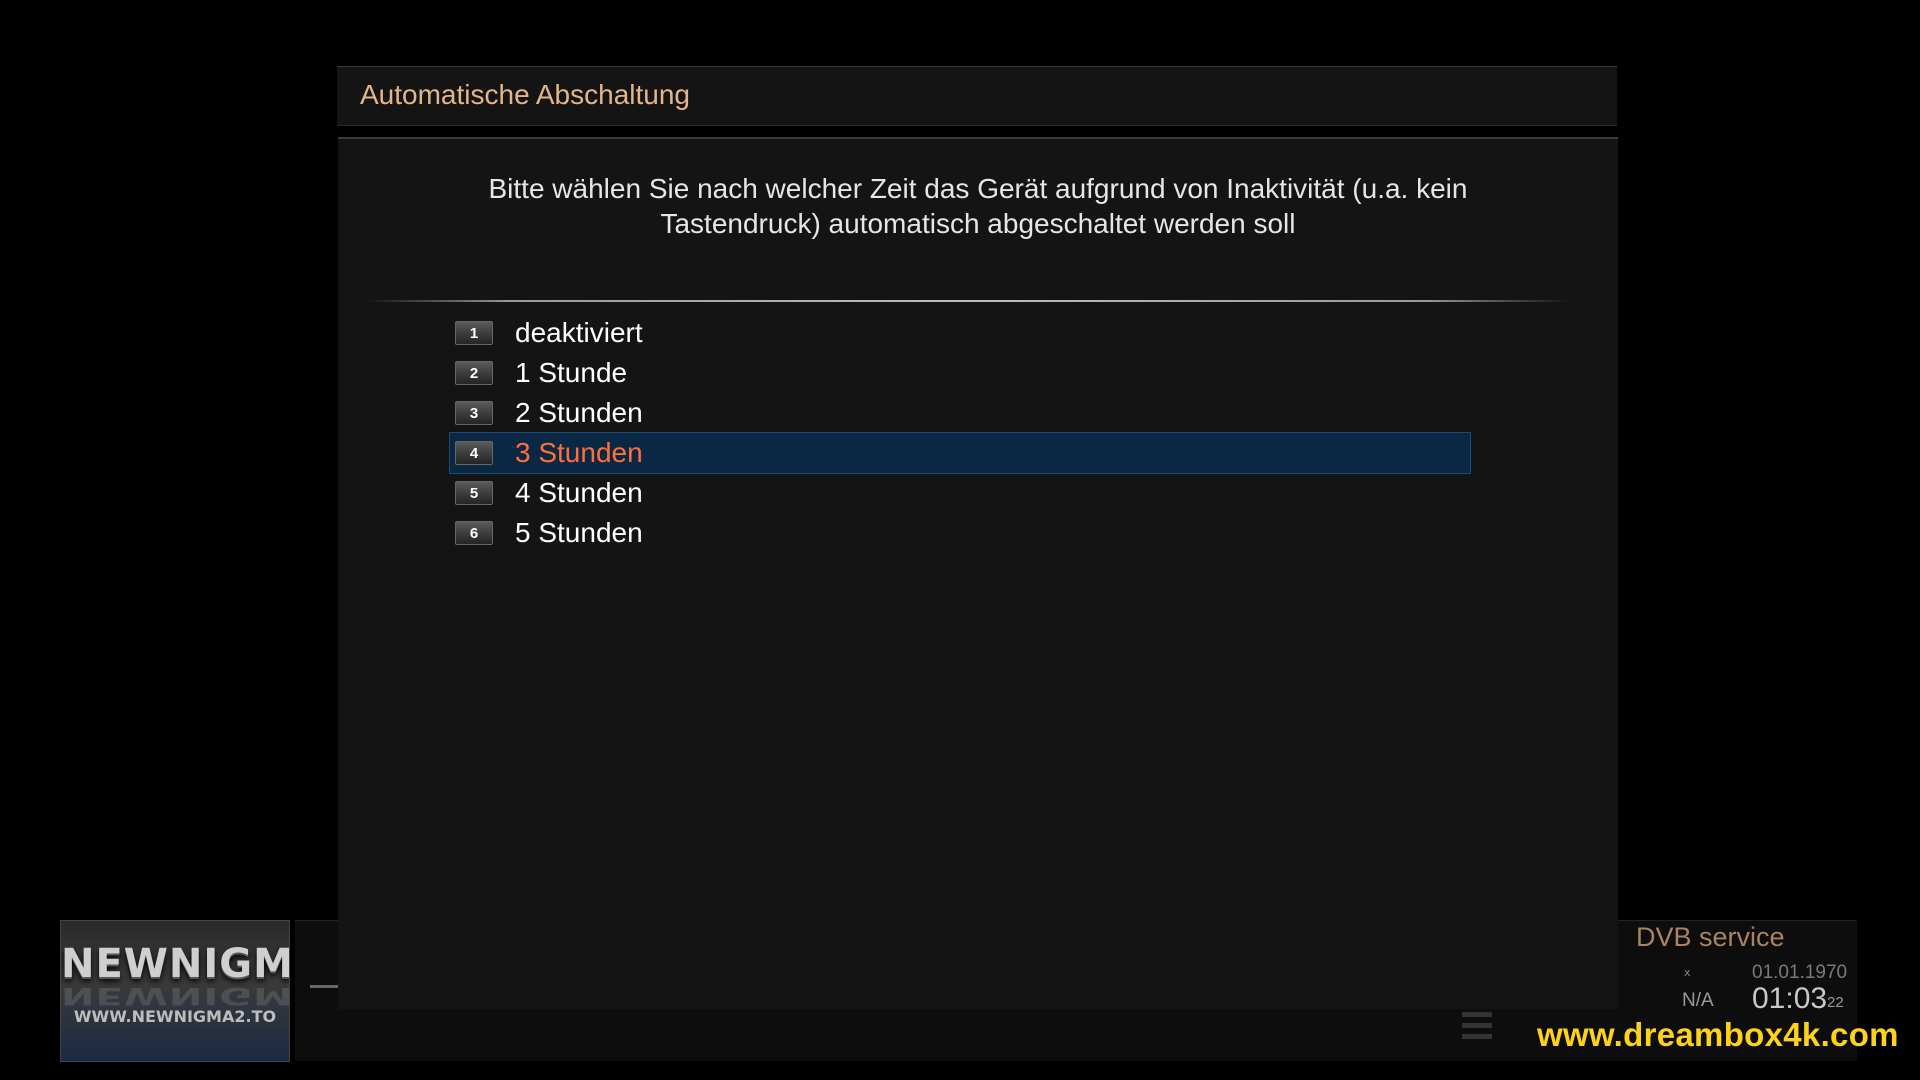 The image size is (1920, 1080). Describe the element at coordinates (1698, 1000) in the screenshot. I see `service-na: N/A` at that location.